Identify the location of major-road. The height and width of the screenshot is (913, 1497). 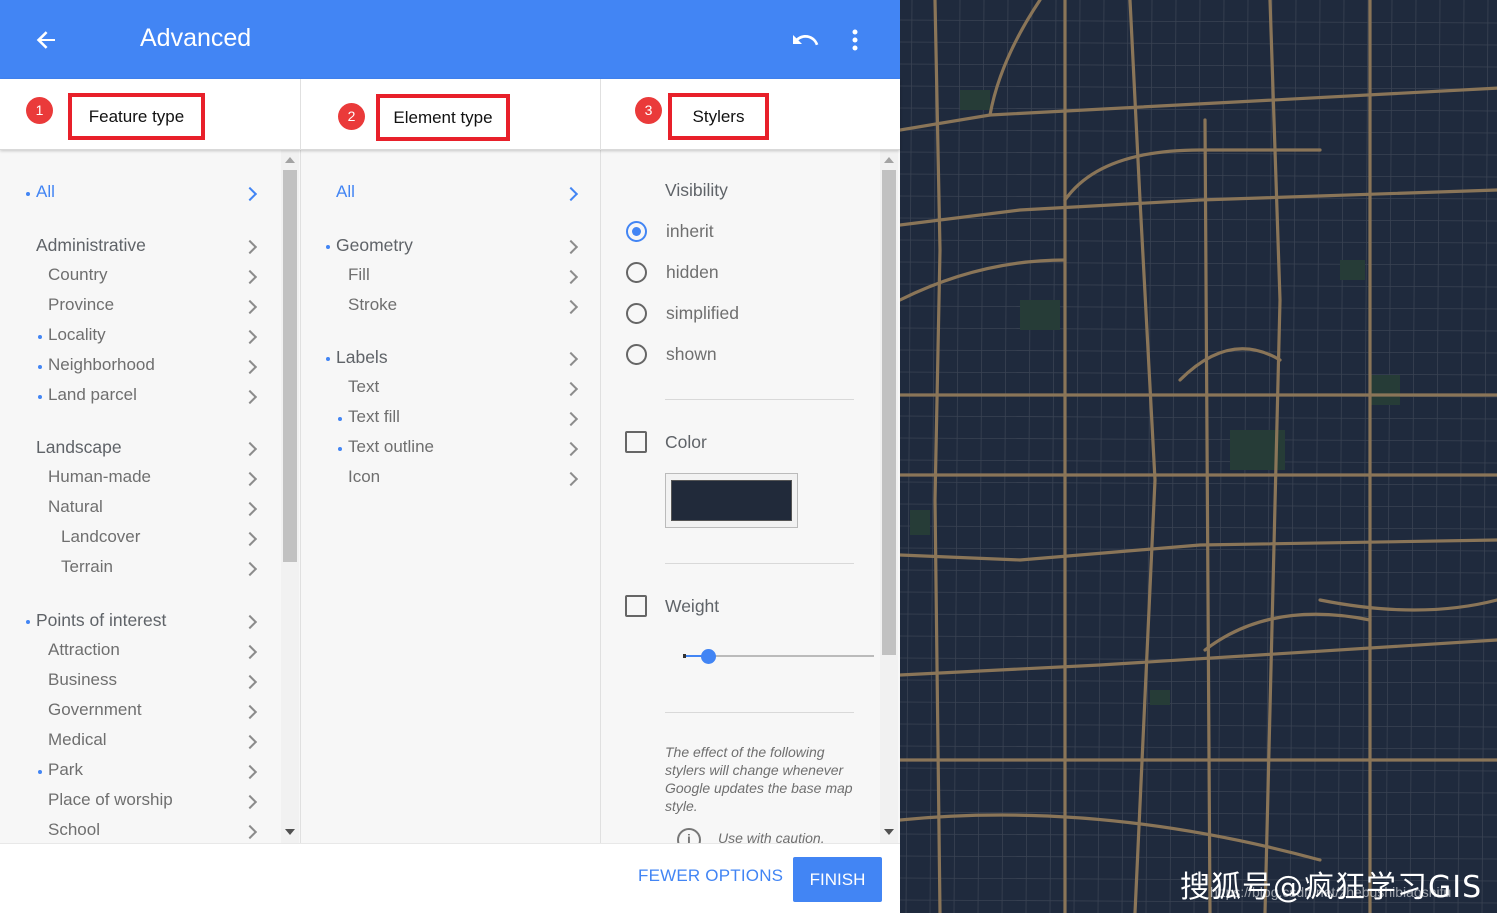
(1207, 515).